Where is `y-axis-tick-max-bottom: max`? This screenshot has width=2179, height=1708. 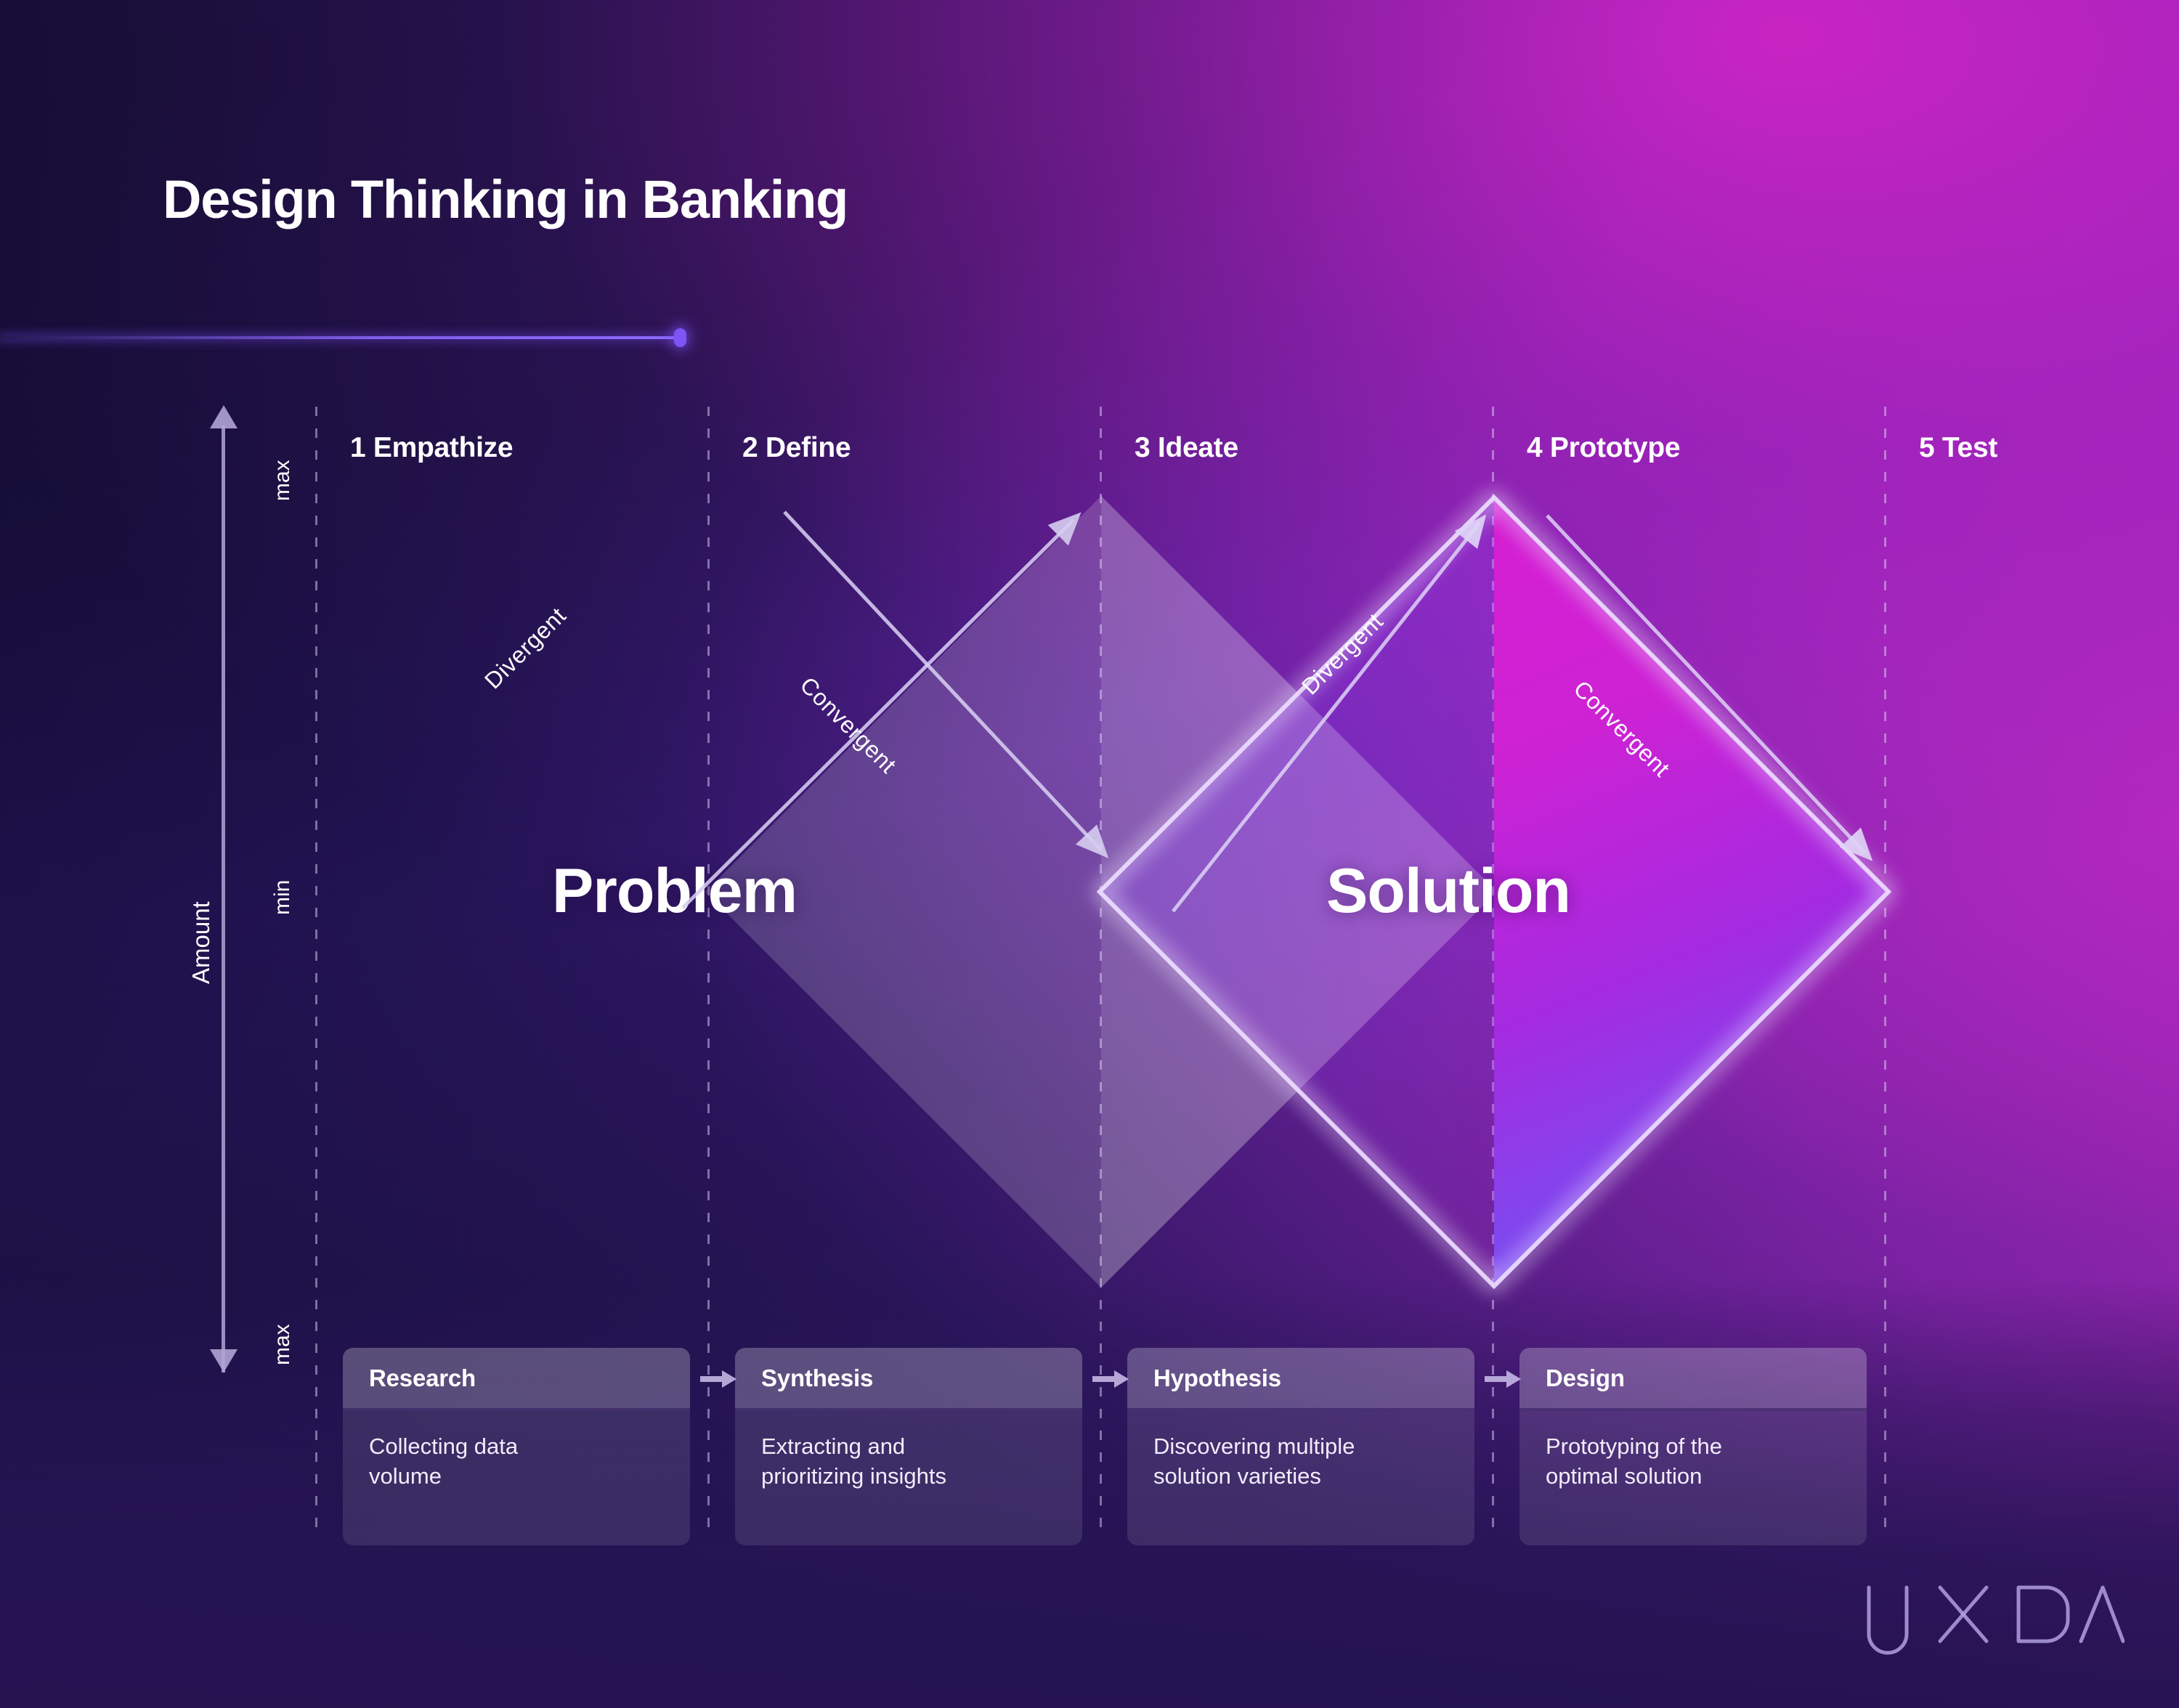
y-axis-tick-max-bottom: max is located at coordinates (282, 1344).